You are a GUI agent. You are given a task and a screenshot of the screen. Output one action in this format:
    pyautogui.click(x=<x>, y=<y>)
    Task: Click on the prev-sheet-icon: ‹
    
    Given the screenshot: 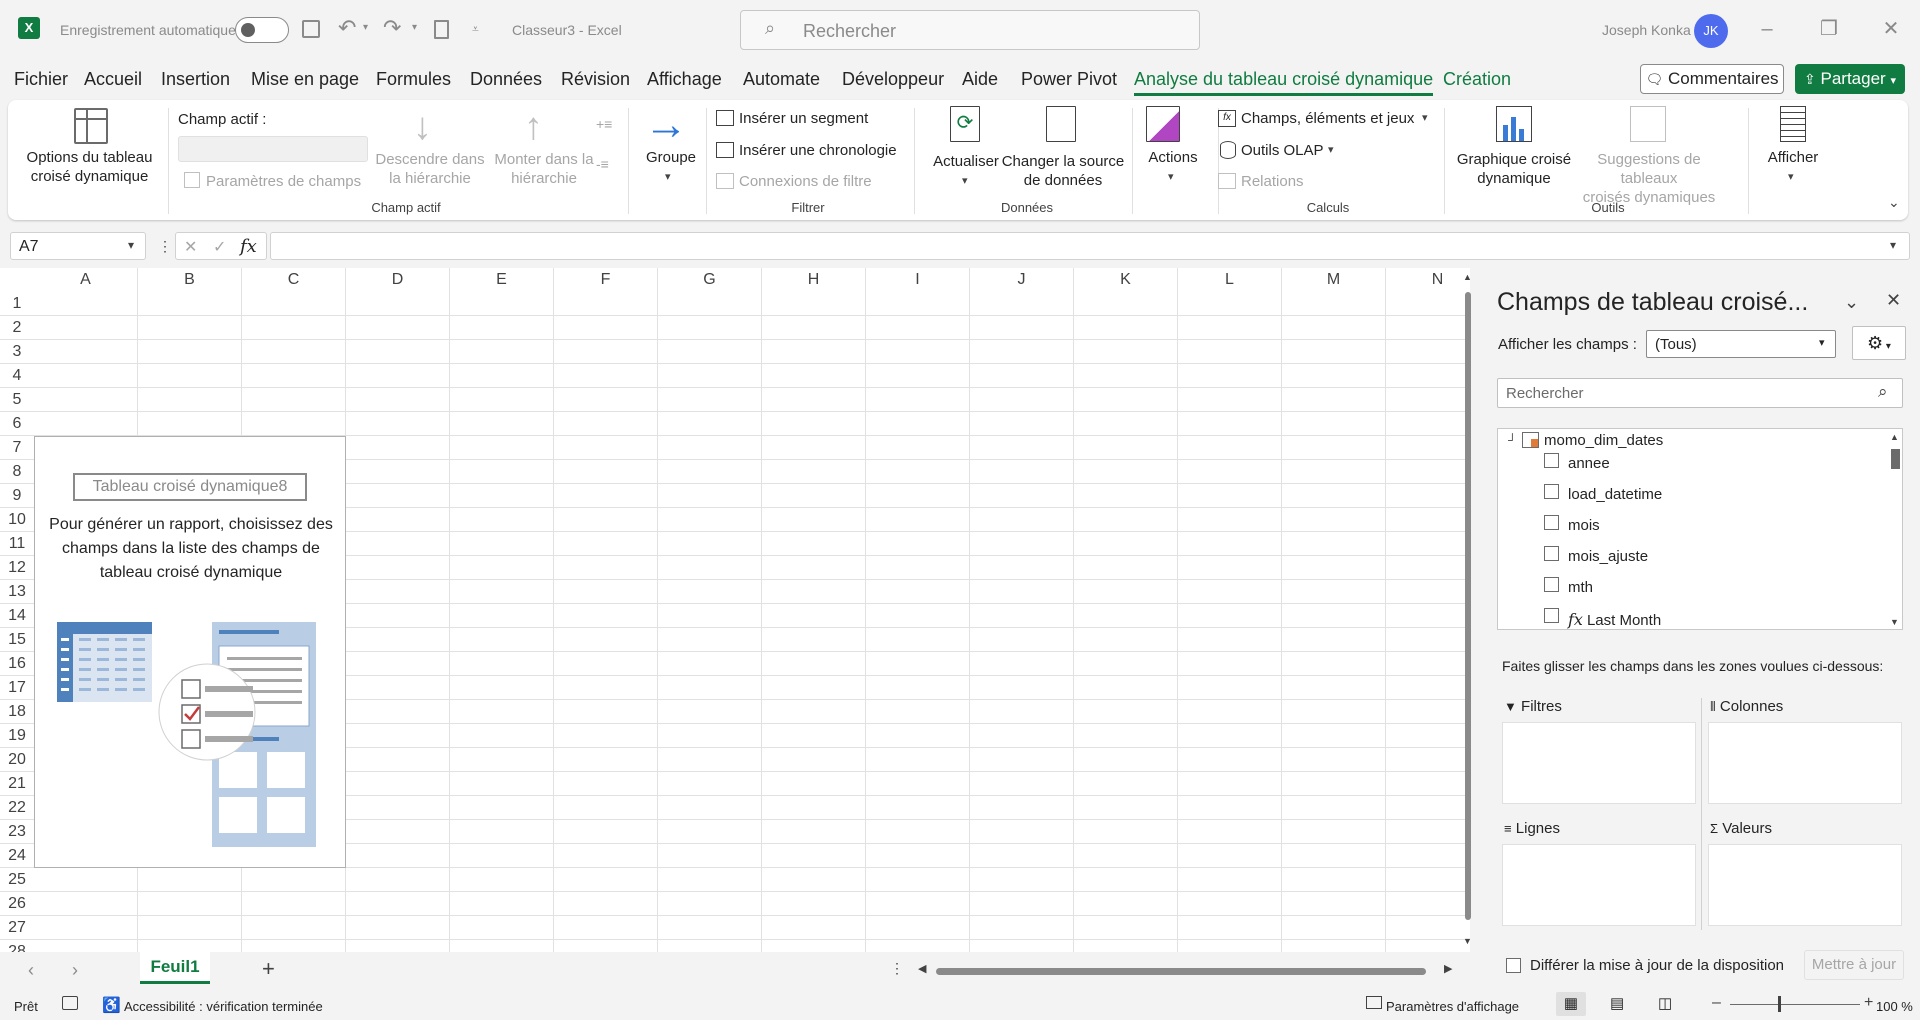 What is the action you would take?
    pyautogui.click(x=31, y=970)
    